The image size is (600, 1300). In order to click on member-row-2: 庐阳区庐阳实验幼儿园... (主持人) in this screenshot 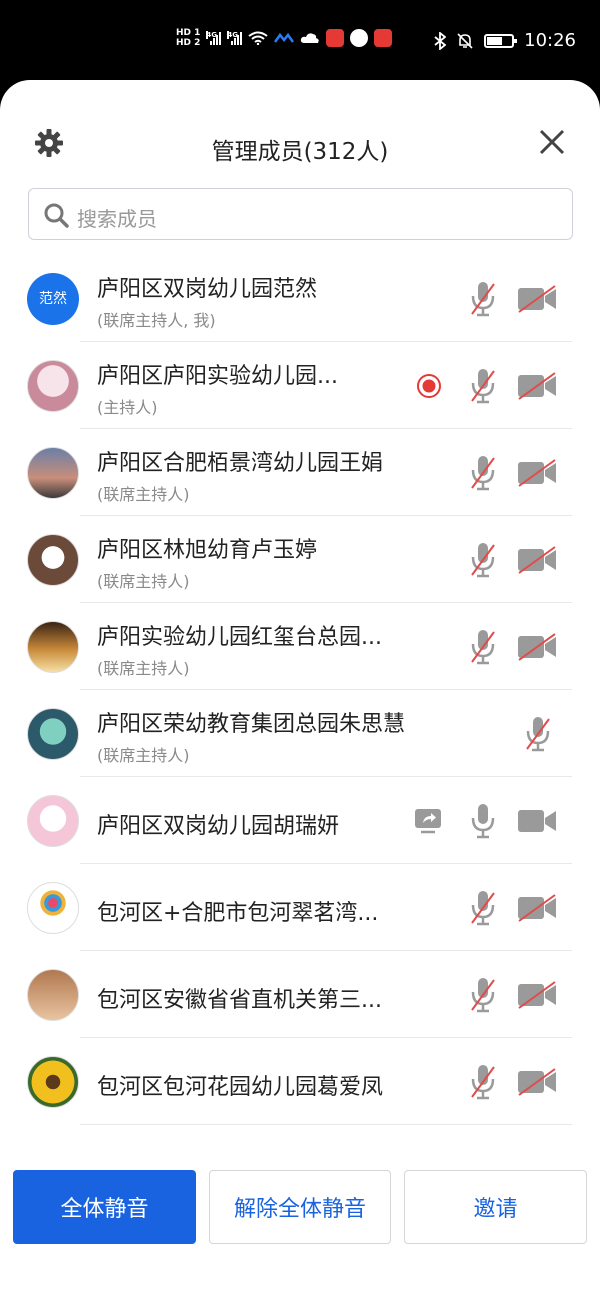, I will do `click(300, 385)`.